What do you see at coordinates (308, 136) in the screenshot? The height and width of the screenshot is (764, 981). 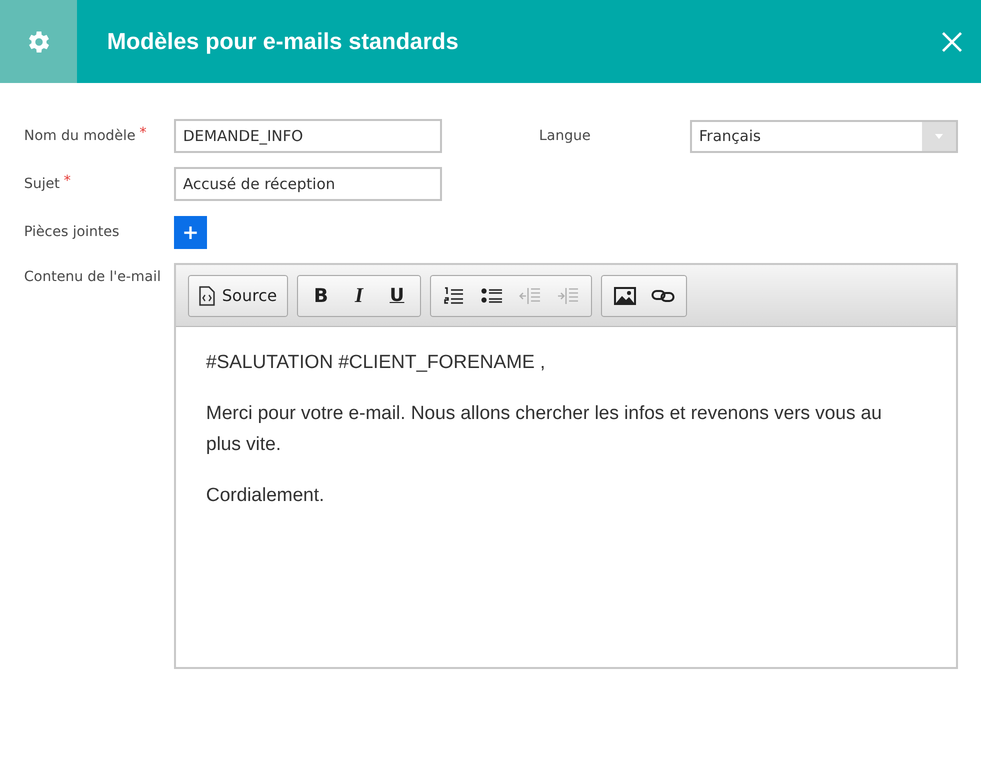 I see `text-field: DEMANDE_INFO` at bounding box center [308, 136].